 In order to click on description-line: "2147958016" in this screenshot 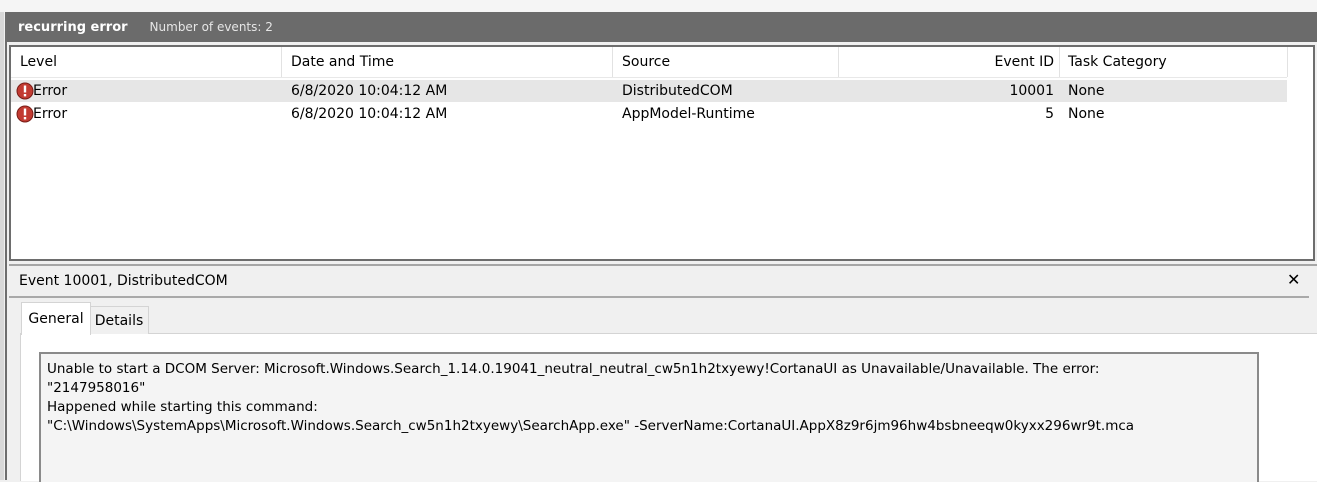, I will do `click(96, 388)`.